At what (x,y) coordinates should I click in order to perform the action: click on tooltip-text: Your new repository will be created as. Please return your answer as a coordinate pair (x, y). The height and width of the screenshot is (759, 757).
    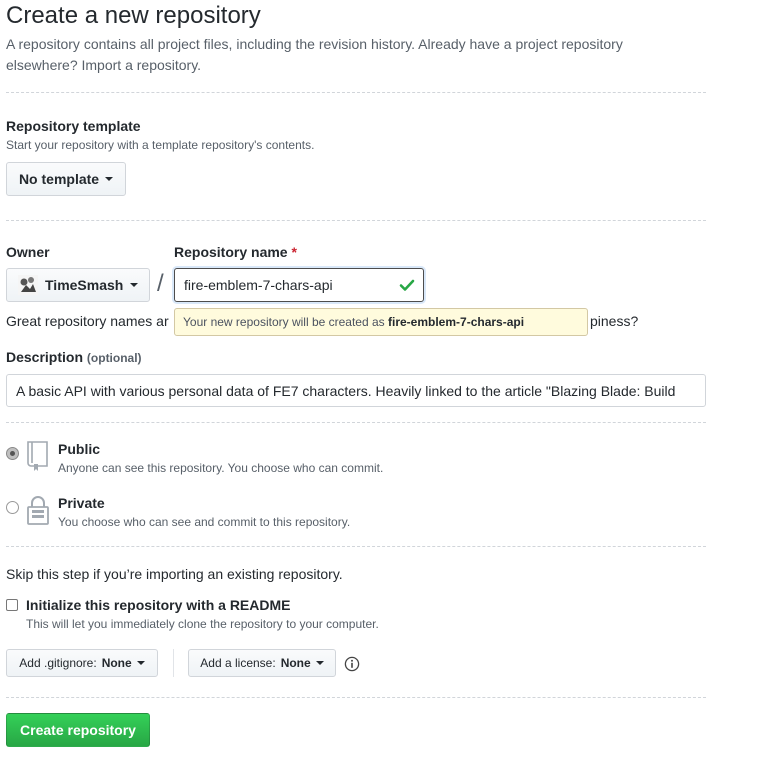
    Looking at the image, I should click on (285, 322).